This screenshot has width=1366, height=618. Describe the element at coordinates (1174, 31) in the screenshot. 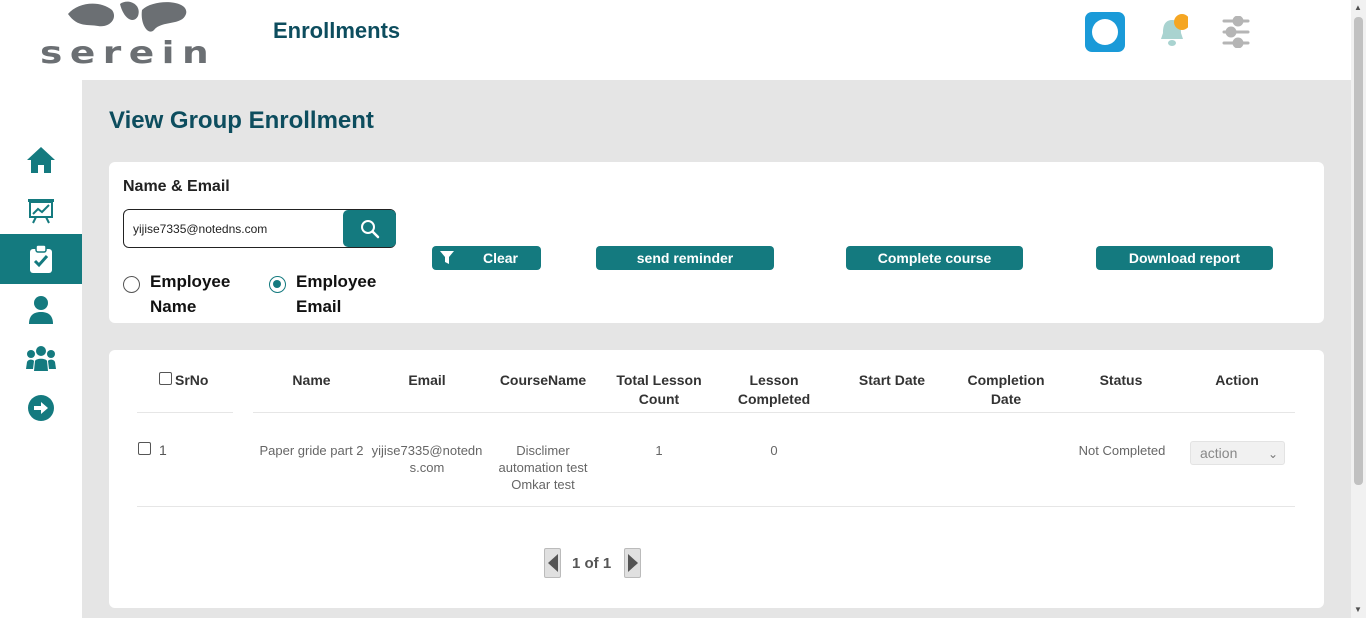

I see `notification-bell-icon` at that location.